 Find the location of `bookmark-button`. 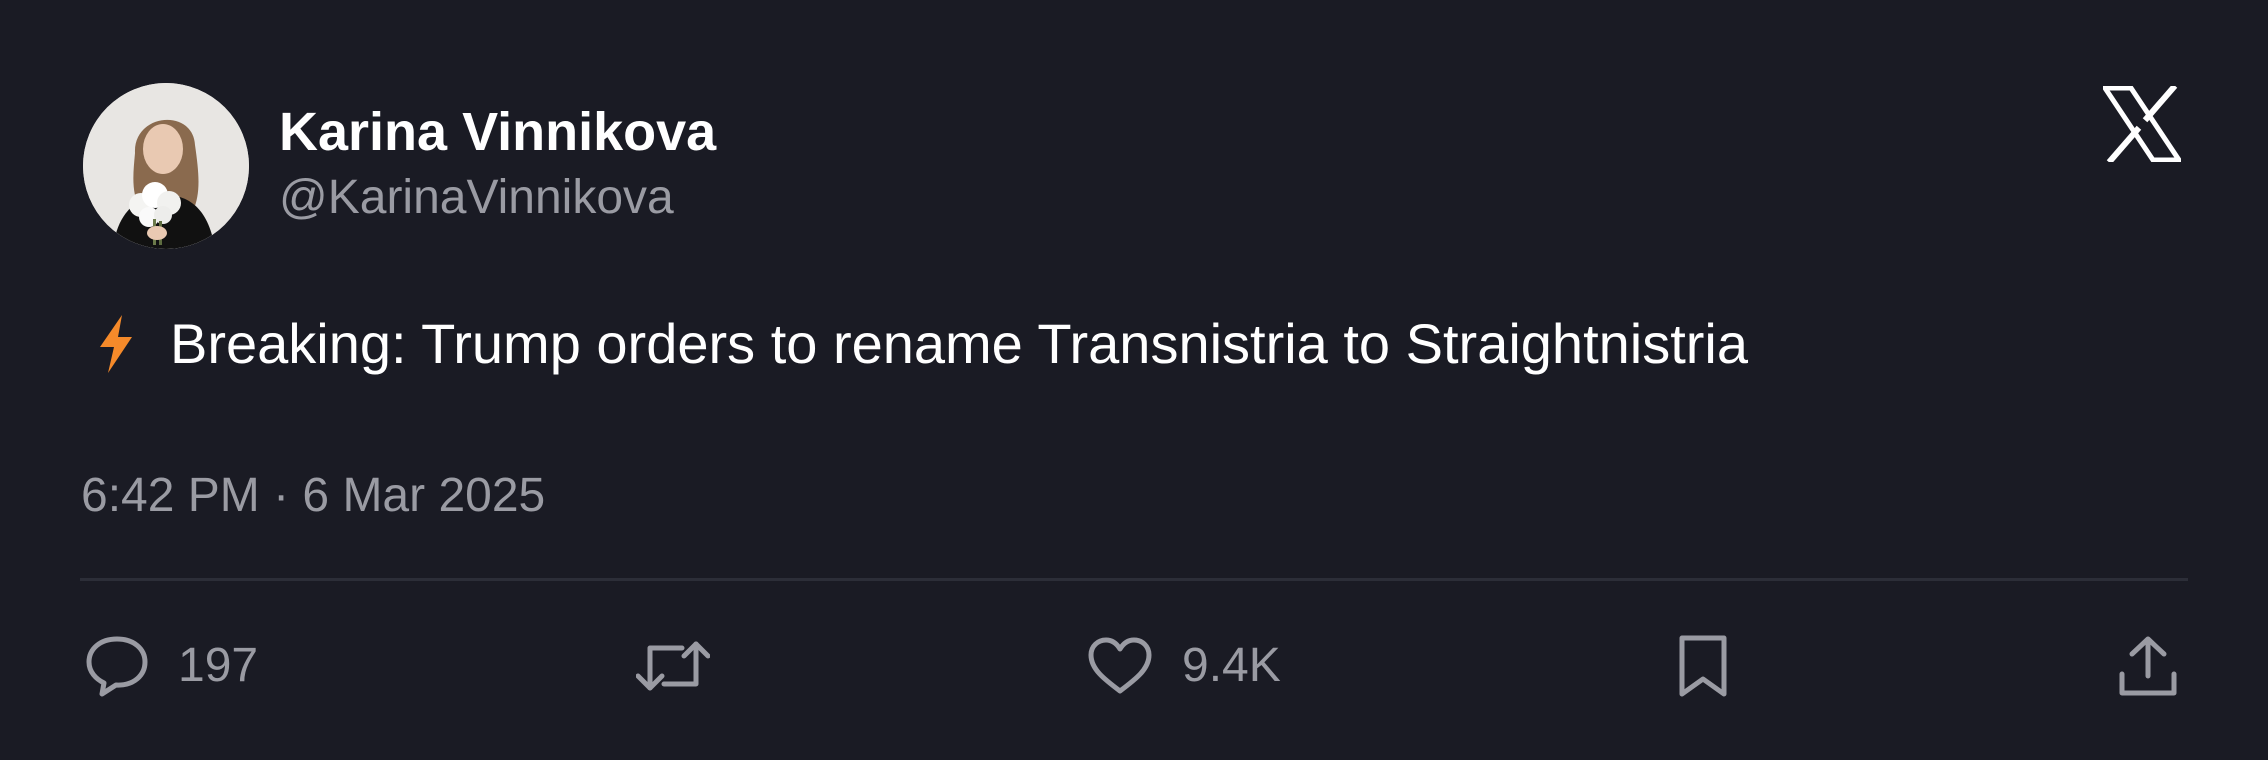

bookmark-button is located at coordinates (1703, 666).